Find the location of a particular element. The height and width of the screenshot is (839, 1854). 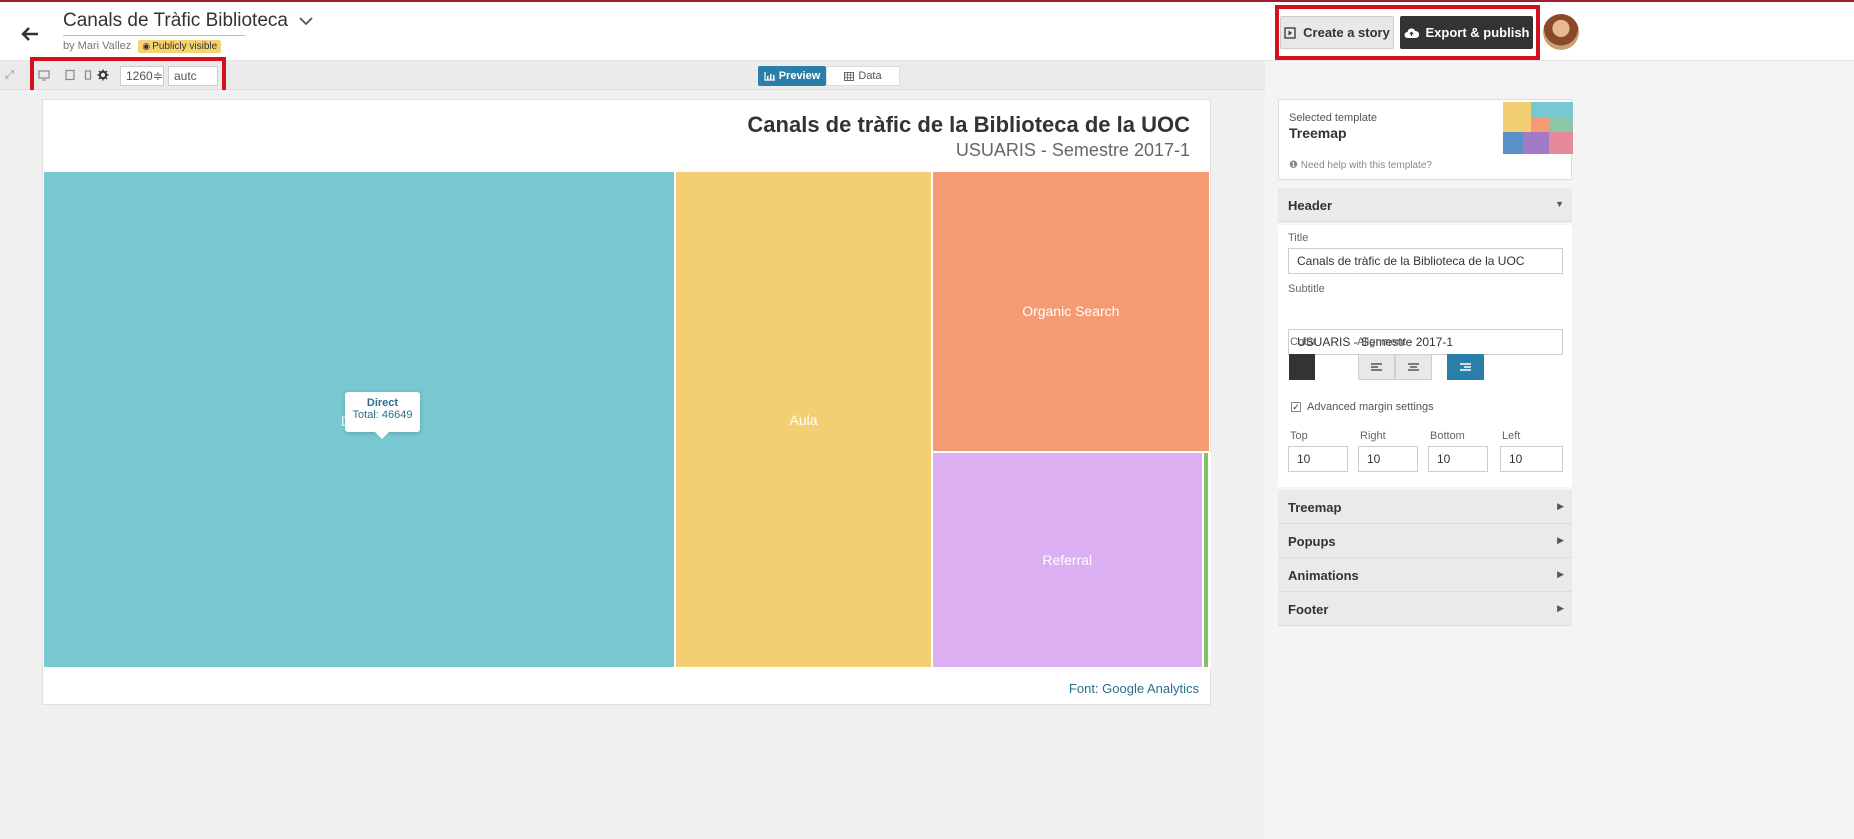

visibility-badge: ◉ Publicly visible is located at coordinates (180, 46).